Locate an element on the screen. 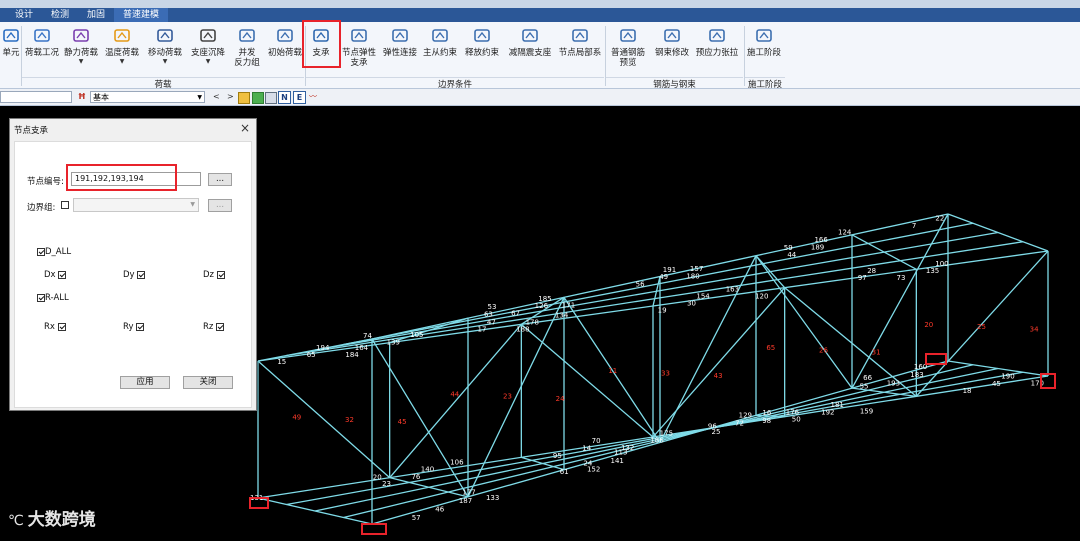 The image size is (1080, 541). ribbon-button-label: 释放约束 is located at coordinates (481, 53).